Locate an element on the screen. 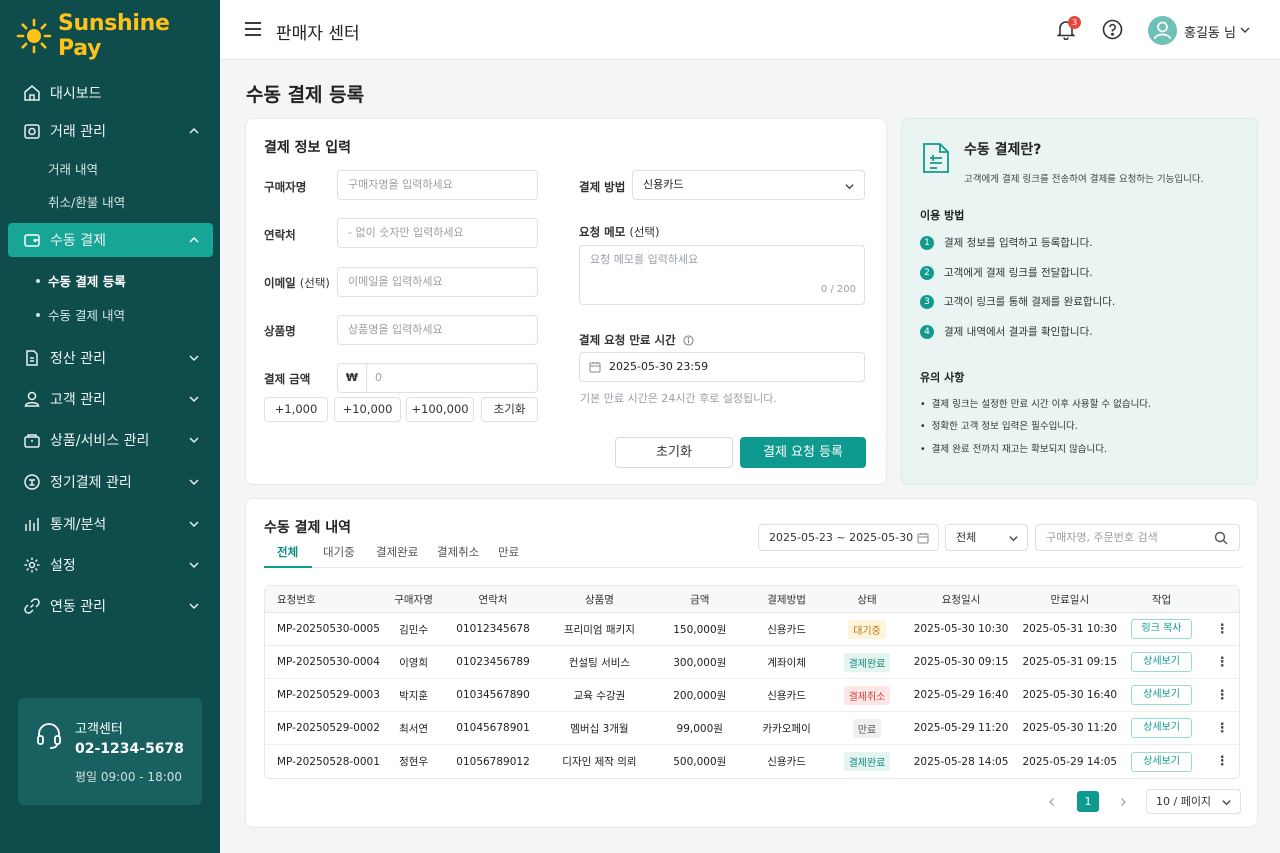  avatar is located at coordinates (1162, 30).